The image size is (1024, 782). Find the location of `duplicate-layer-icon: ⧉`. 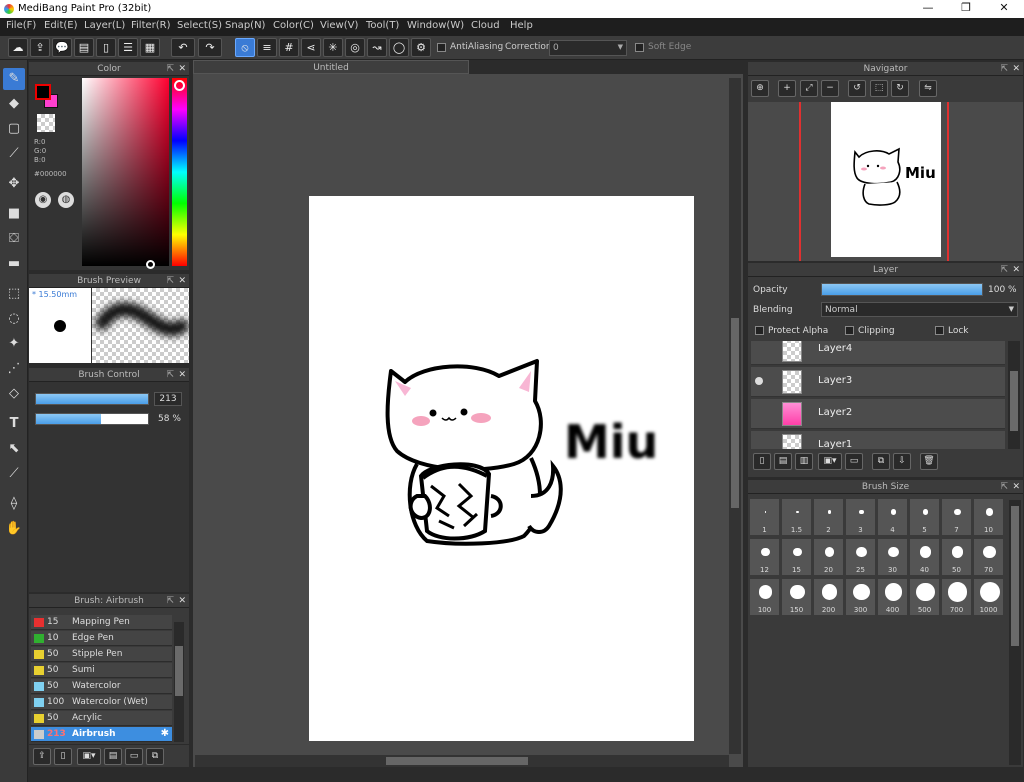

duplicate-layer-icon: ⧉ is located at coordinates (881, 461).